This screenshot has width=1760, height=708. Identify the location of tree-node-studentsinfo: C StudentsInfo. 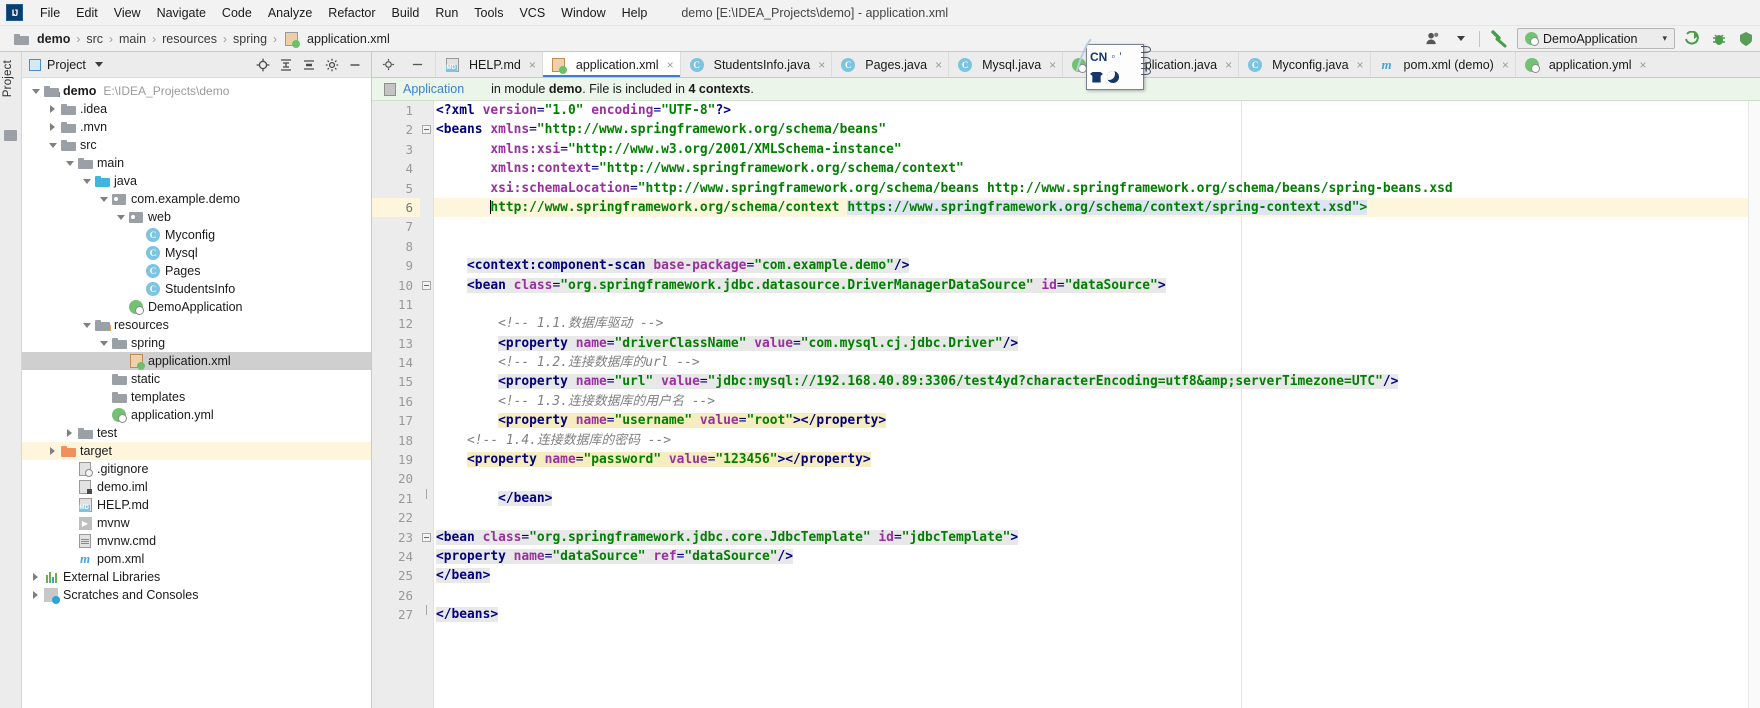
(196, 289).